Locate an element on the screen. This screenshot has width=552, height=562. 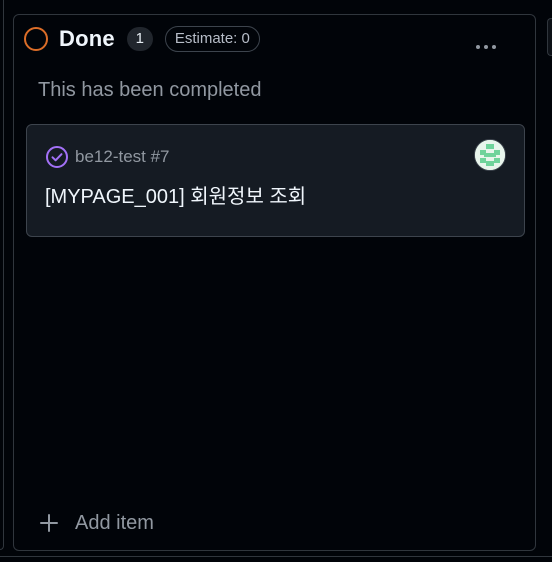
previous-column-edge is located at coordinates (2, 275).